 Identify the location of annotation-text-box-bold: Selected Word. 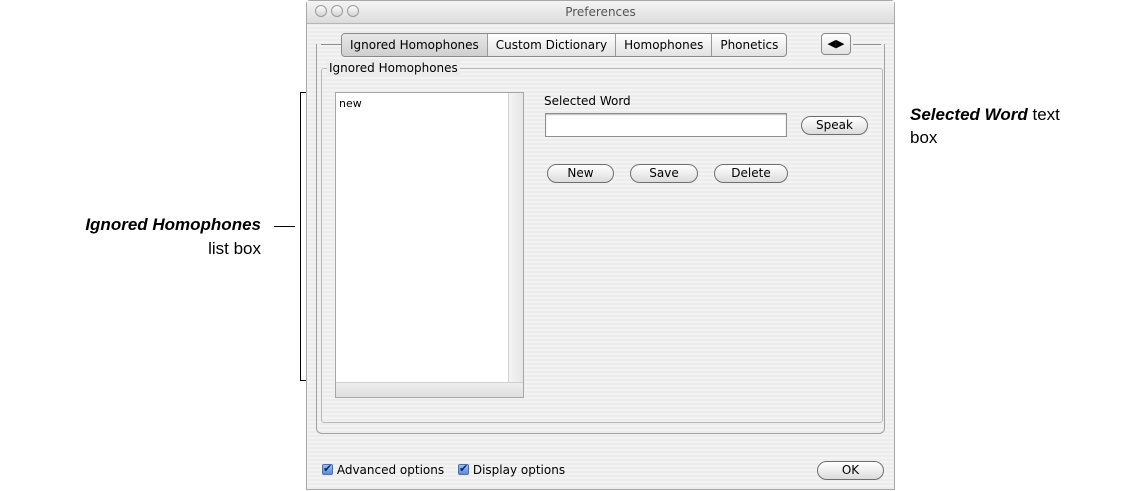
(969, 114).